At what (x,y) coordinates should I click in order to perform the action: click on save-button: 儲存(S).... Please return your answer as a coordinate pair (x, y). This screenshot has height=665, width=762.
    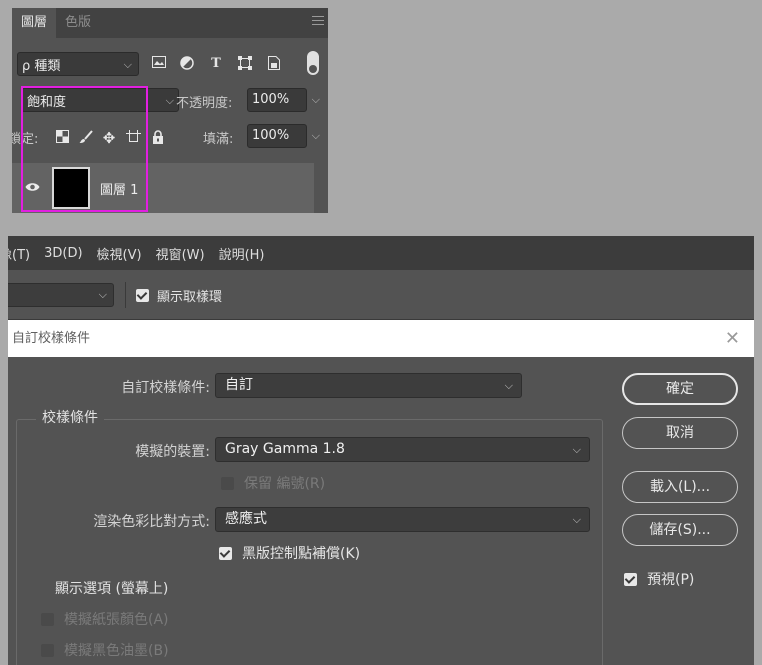
    Looking at the image, I should click on (680, 530).